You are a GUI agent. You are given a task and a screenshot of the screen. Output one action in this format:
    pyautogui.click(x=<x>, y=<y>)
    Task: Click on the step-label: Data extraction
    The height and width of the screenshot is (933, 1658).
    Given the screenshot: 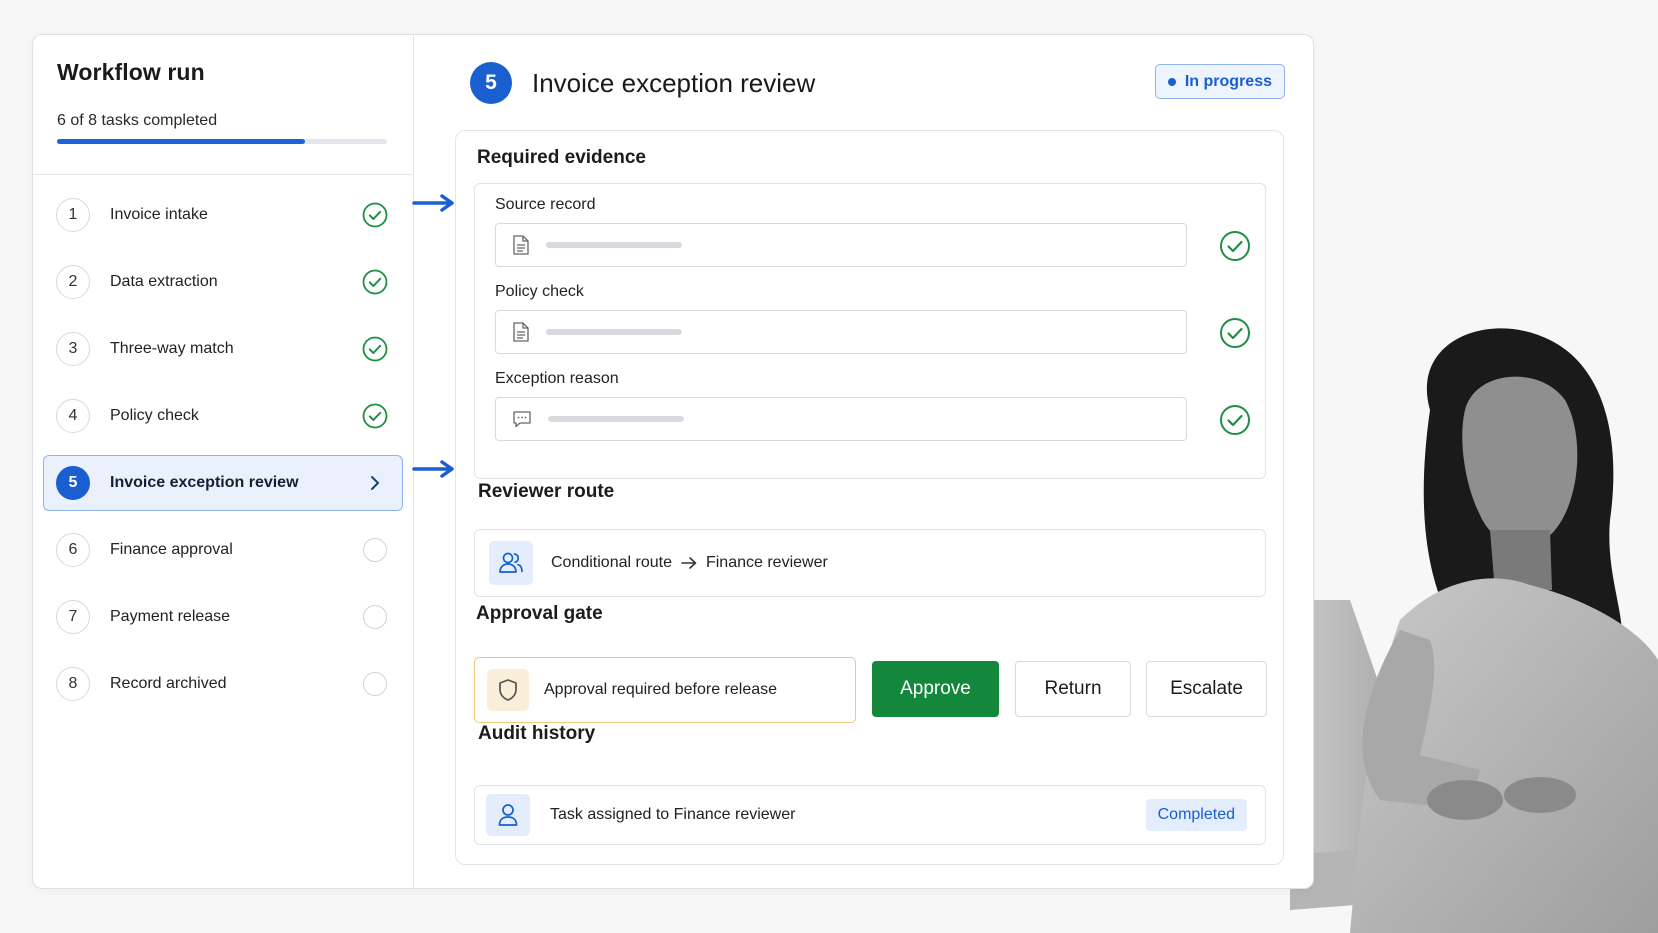 What is the action you would take?
    pyautogui.click(x=164, y=281)
    